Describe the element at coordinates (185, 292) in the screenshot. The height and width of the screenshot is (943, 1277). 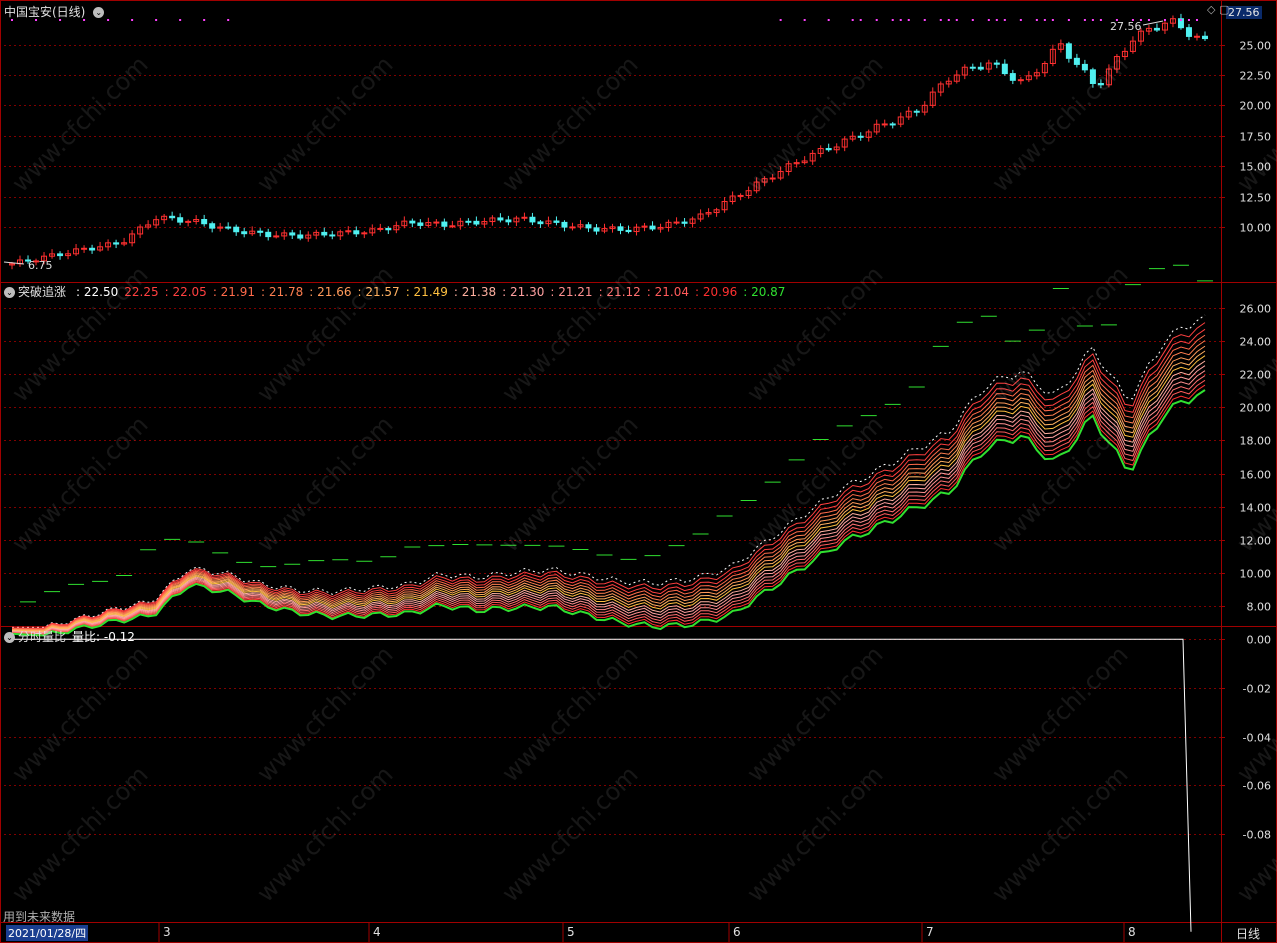
I see `indicator-value: : 22.05` at that location.